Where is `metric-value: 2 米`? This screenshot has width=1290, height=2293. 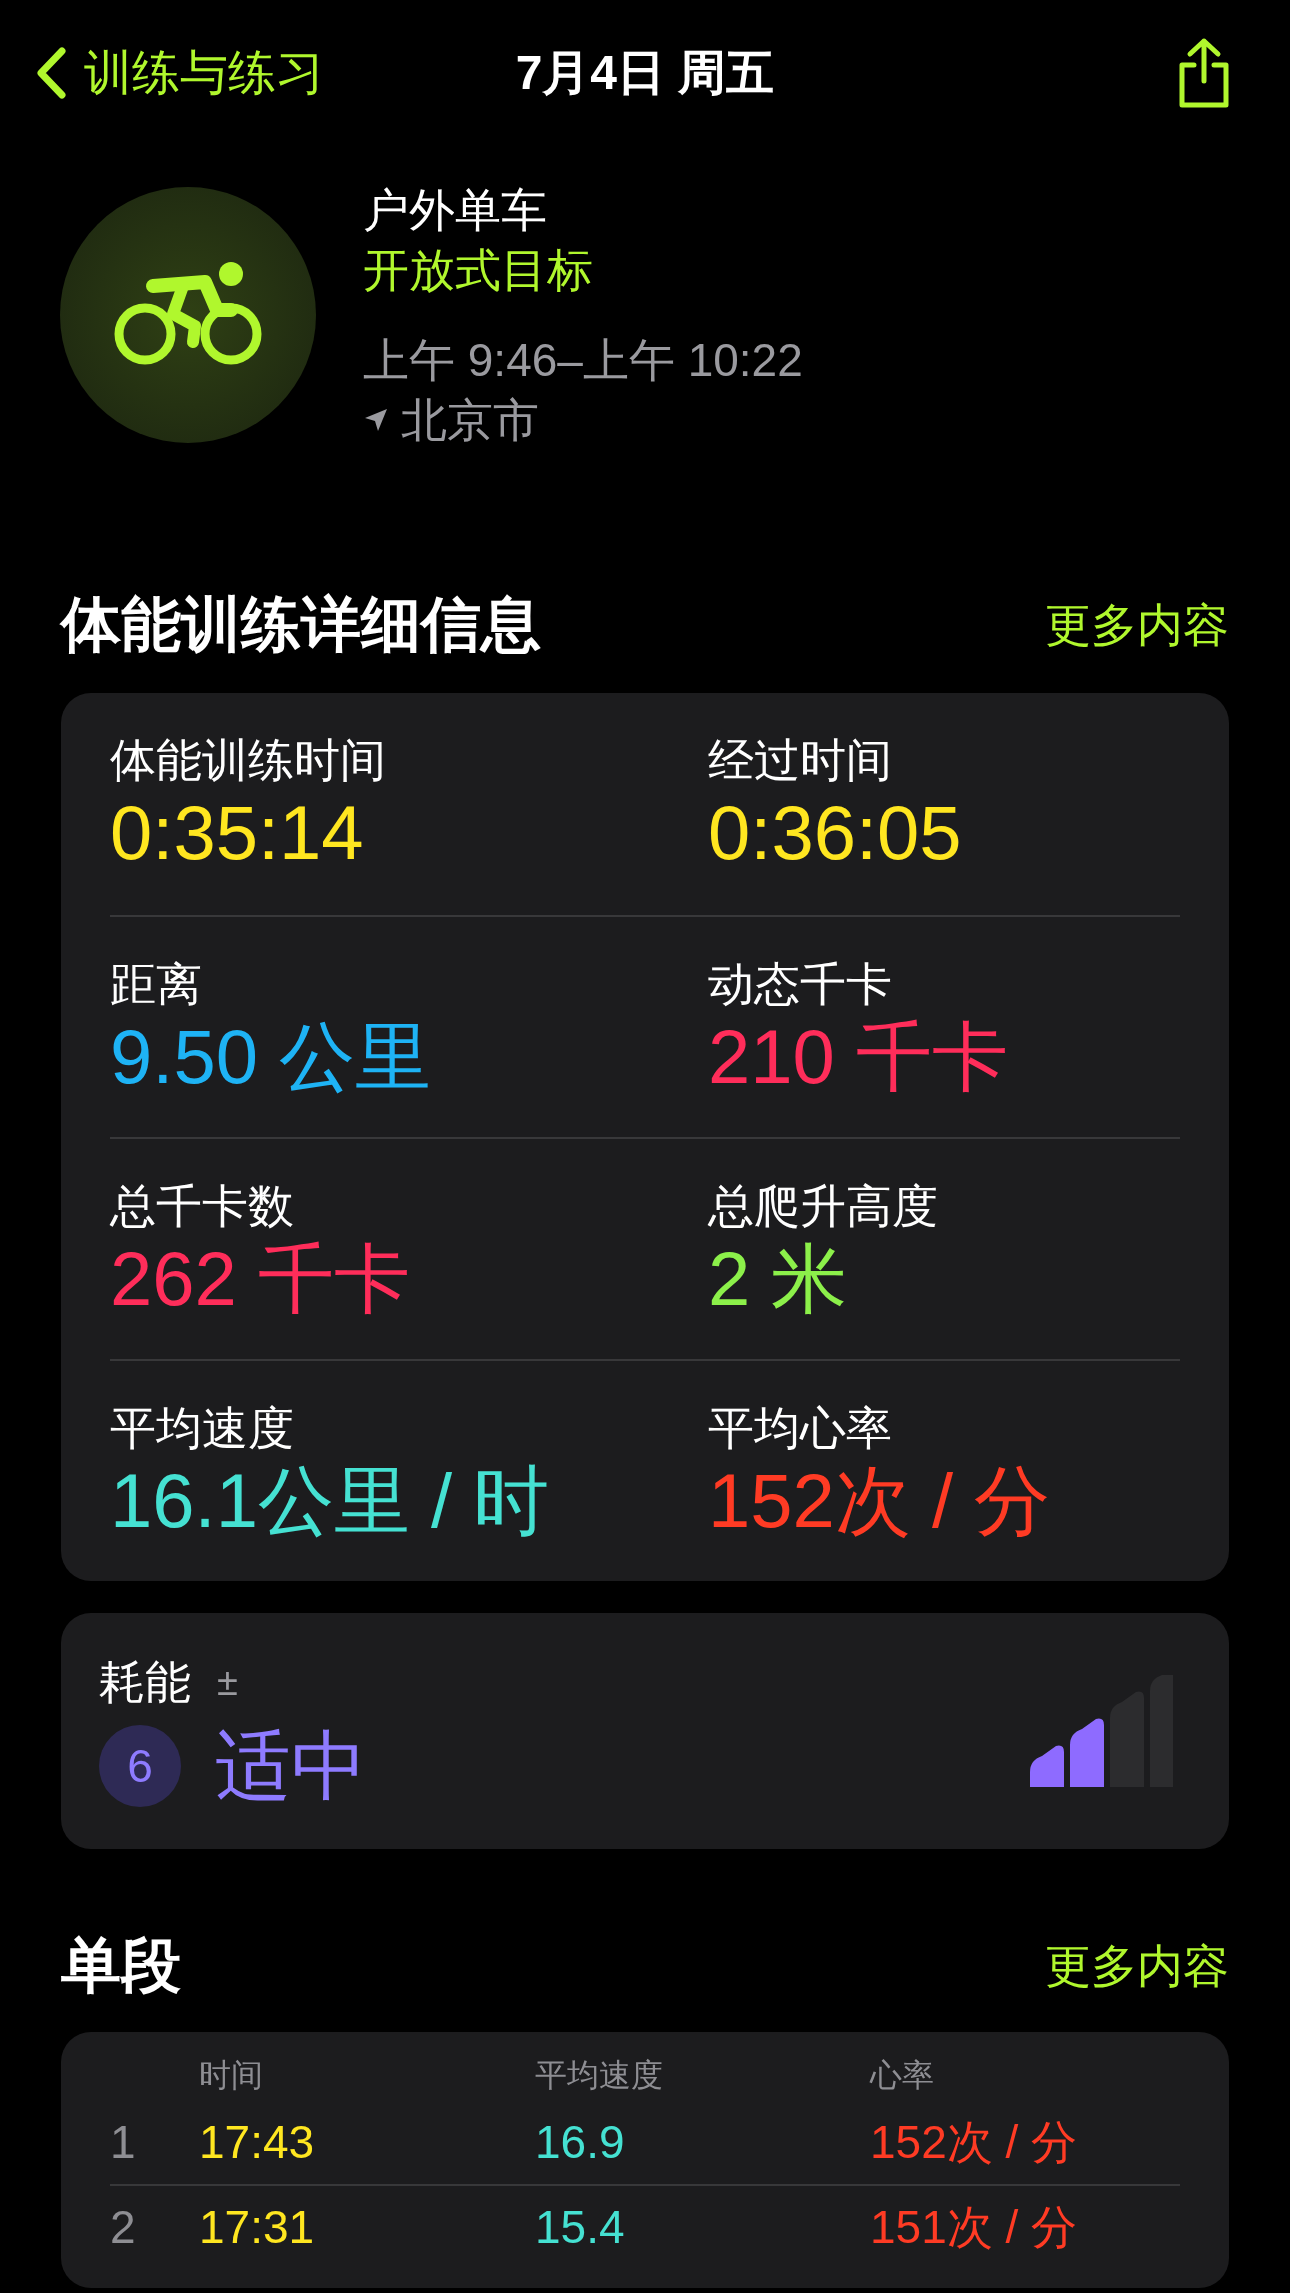
metric-value: 2 米 is located at coordinates (778, 1279).